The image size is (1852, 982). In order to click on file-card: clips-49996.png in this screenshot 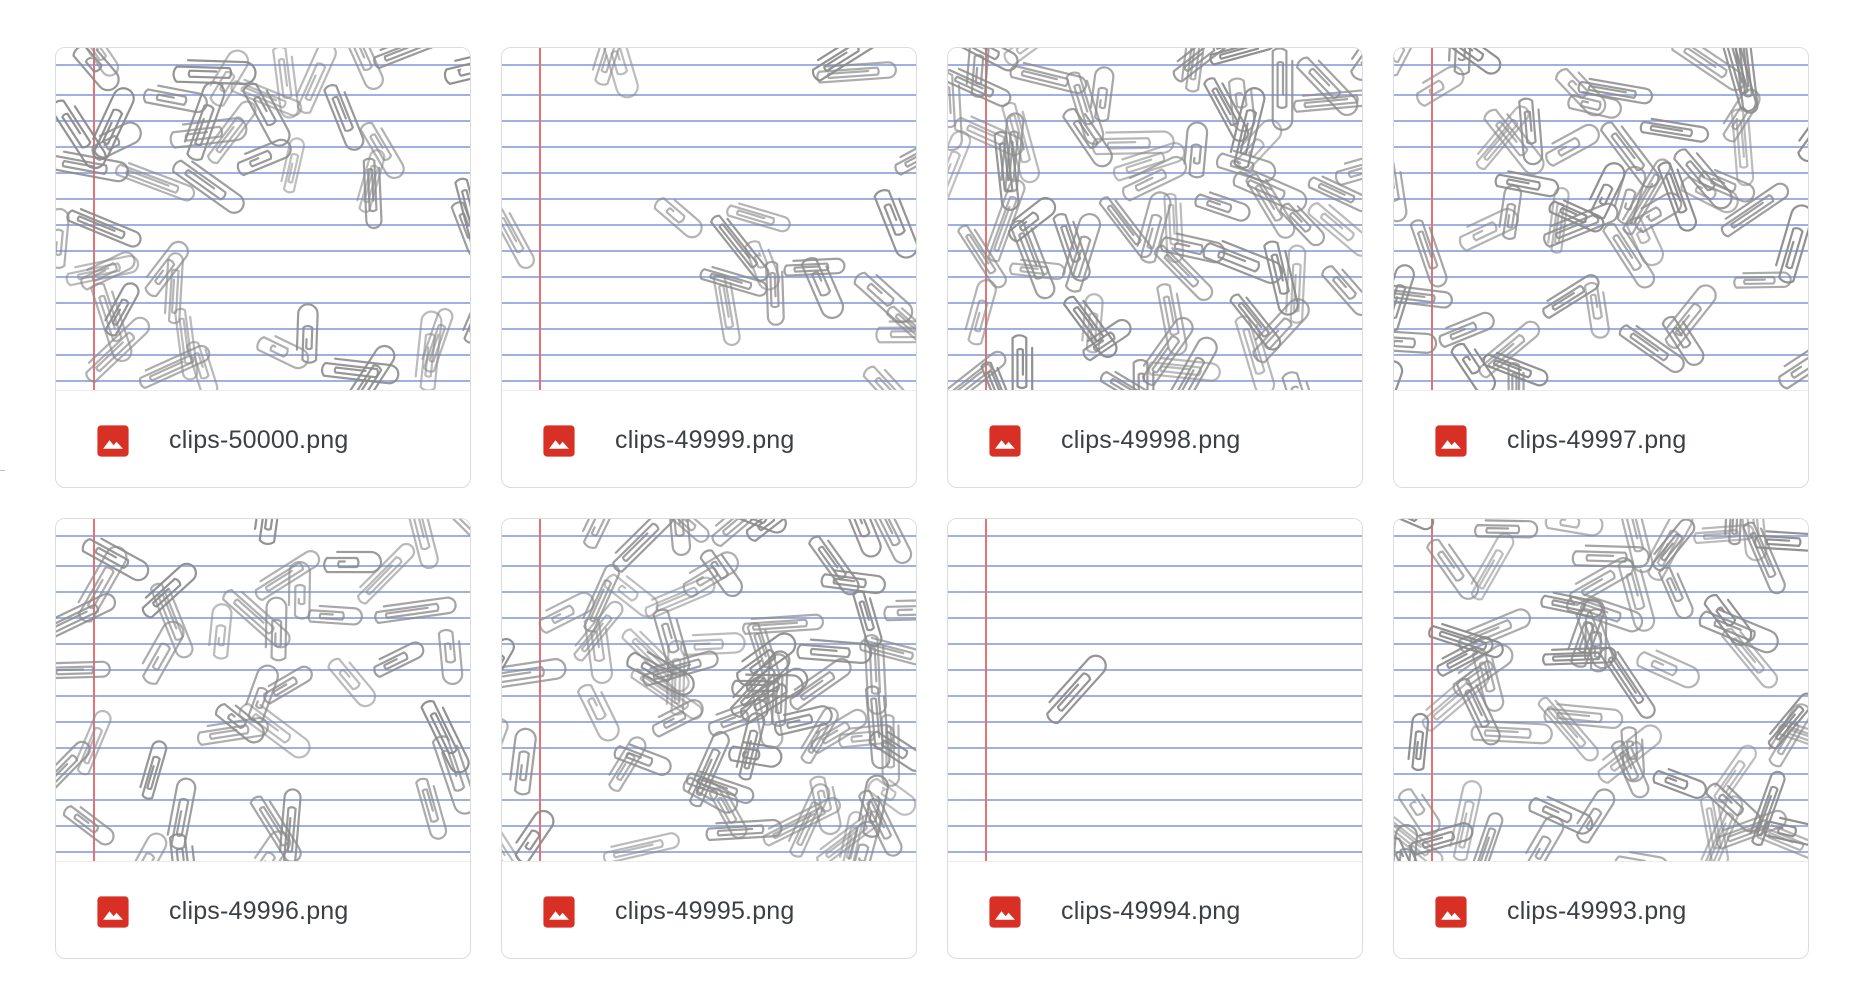, I will do `click(263, 738)`.